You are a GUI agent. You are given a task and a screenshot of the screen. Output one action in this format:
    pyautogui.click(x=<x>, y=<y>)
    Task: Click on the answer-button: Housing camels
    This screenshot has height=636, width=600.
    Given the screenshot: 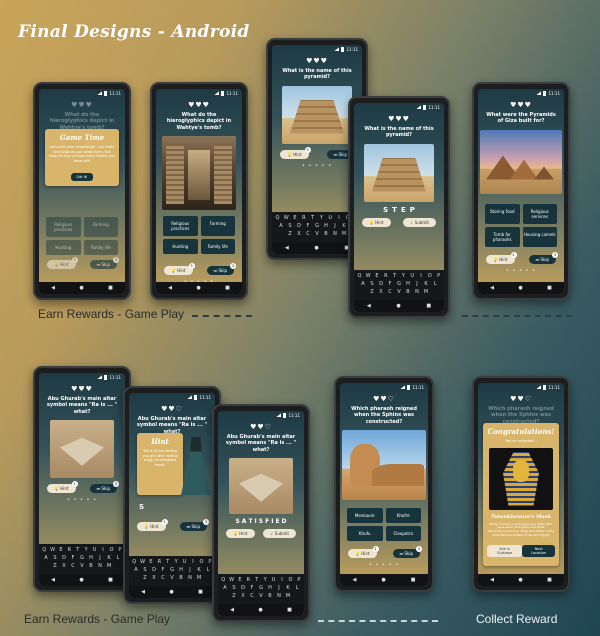 What is the action you would take?
    pyautogui.click(x=539, y=236)
    